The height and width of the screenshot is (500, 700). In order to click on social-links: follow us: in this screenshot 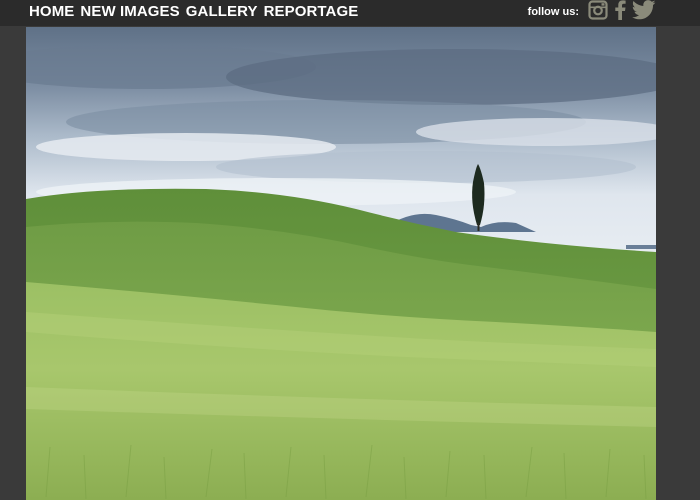, I will do `click(592, 10)`.